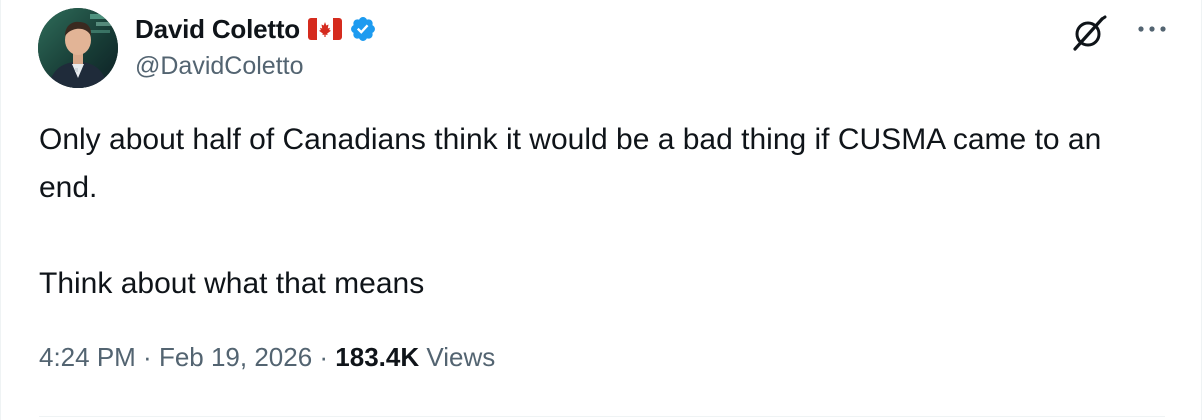 The image size is (1202, 420). What do you see at coordinates (1152, 29) in the screenshot?
I see `more-options-icon` at bounding box center [1152, 29].